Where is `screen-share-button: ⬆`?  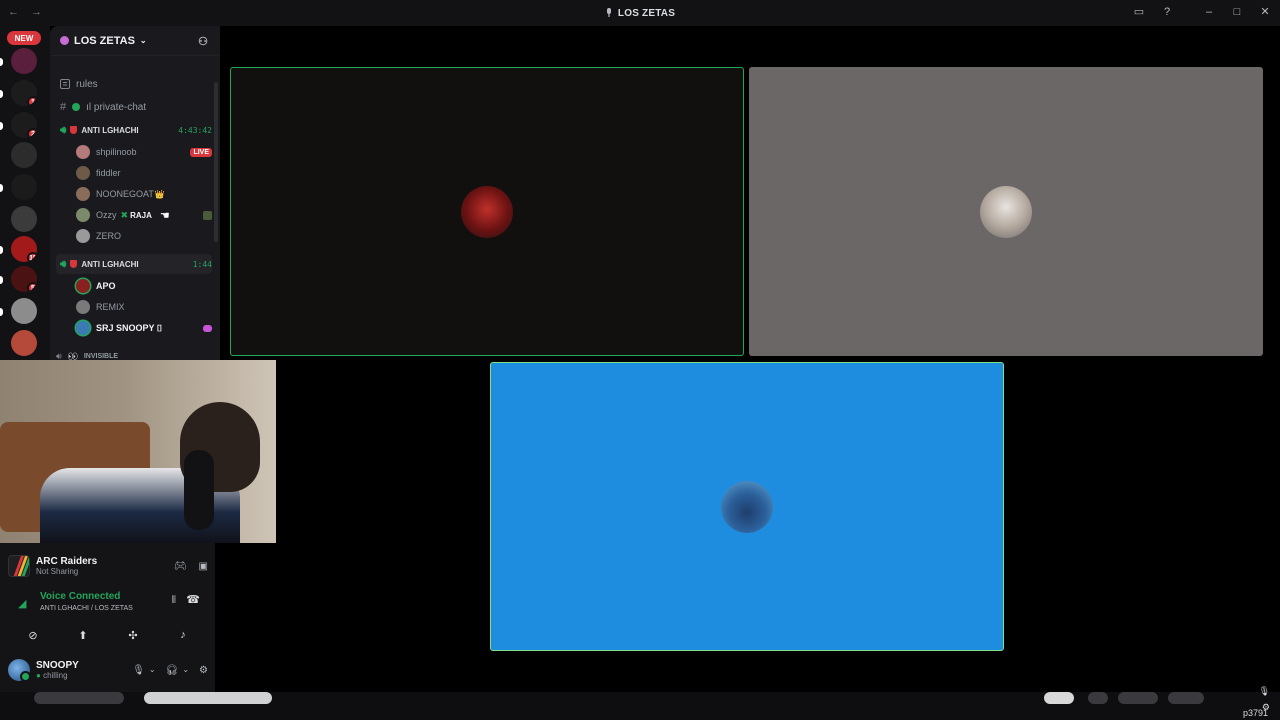
screen-share-button: ⬆ is located at coordinates (83, 635).